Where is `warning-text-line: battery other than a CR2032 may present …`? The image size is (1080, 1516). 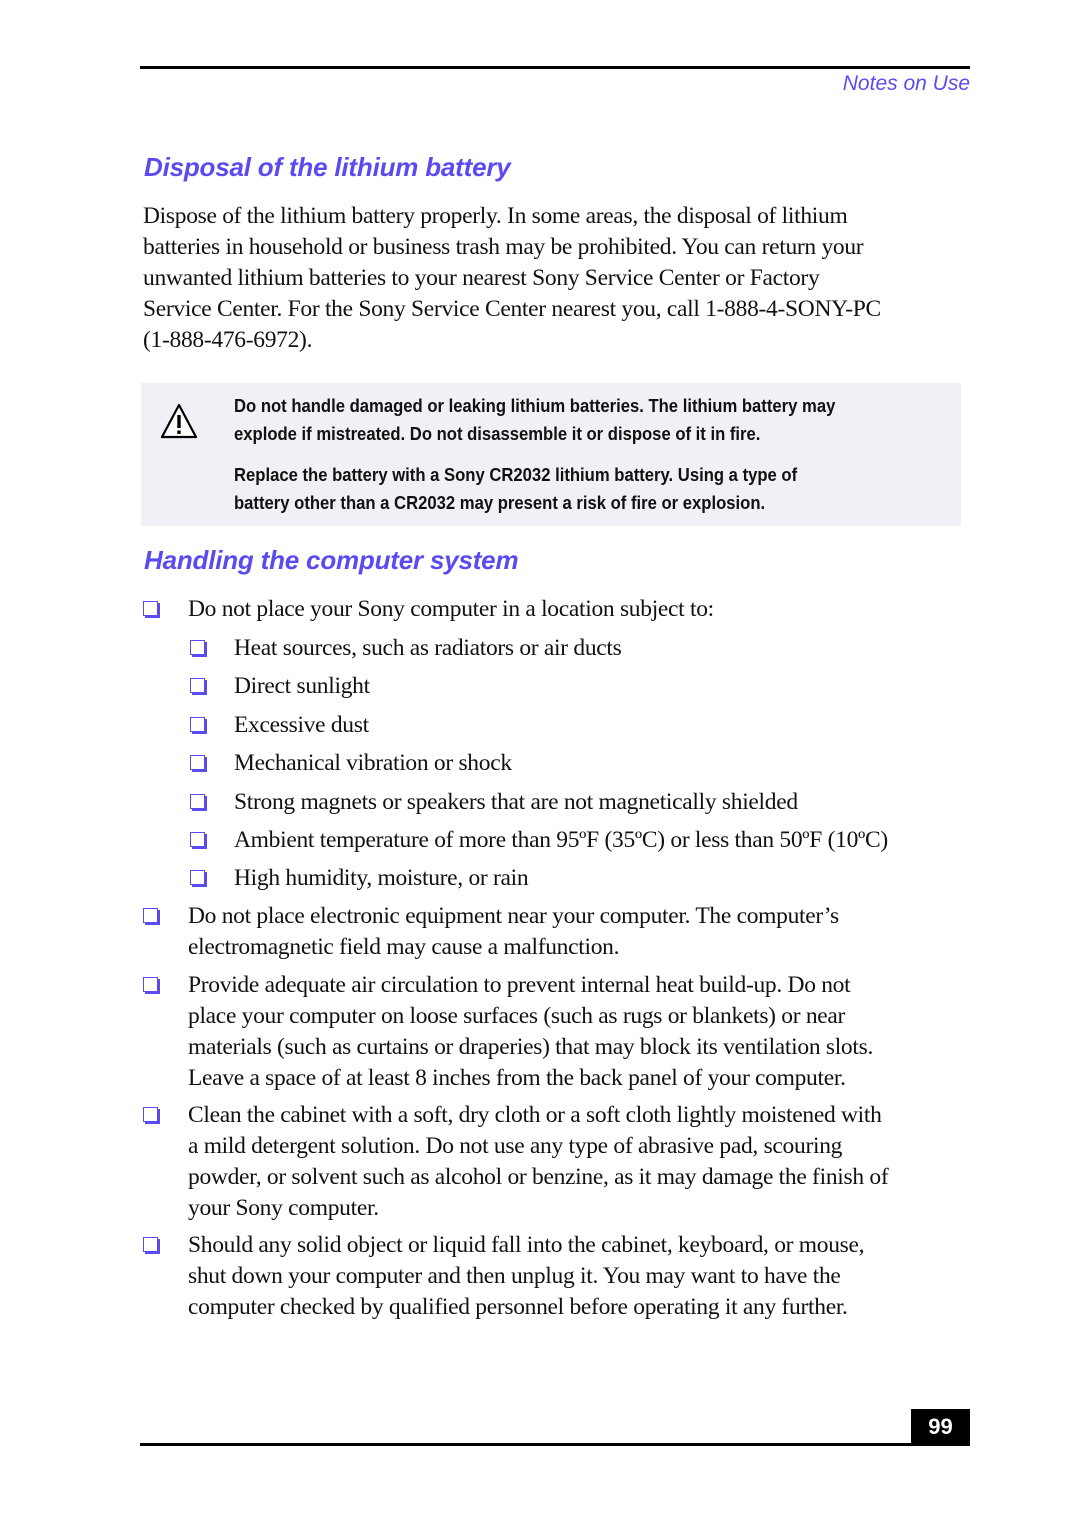
warning-text-line: battery other than a CR2032 may present … is located at coordinates (500, 502).